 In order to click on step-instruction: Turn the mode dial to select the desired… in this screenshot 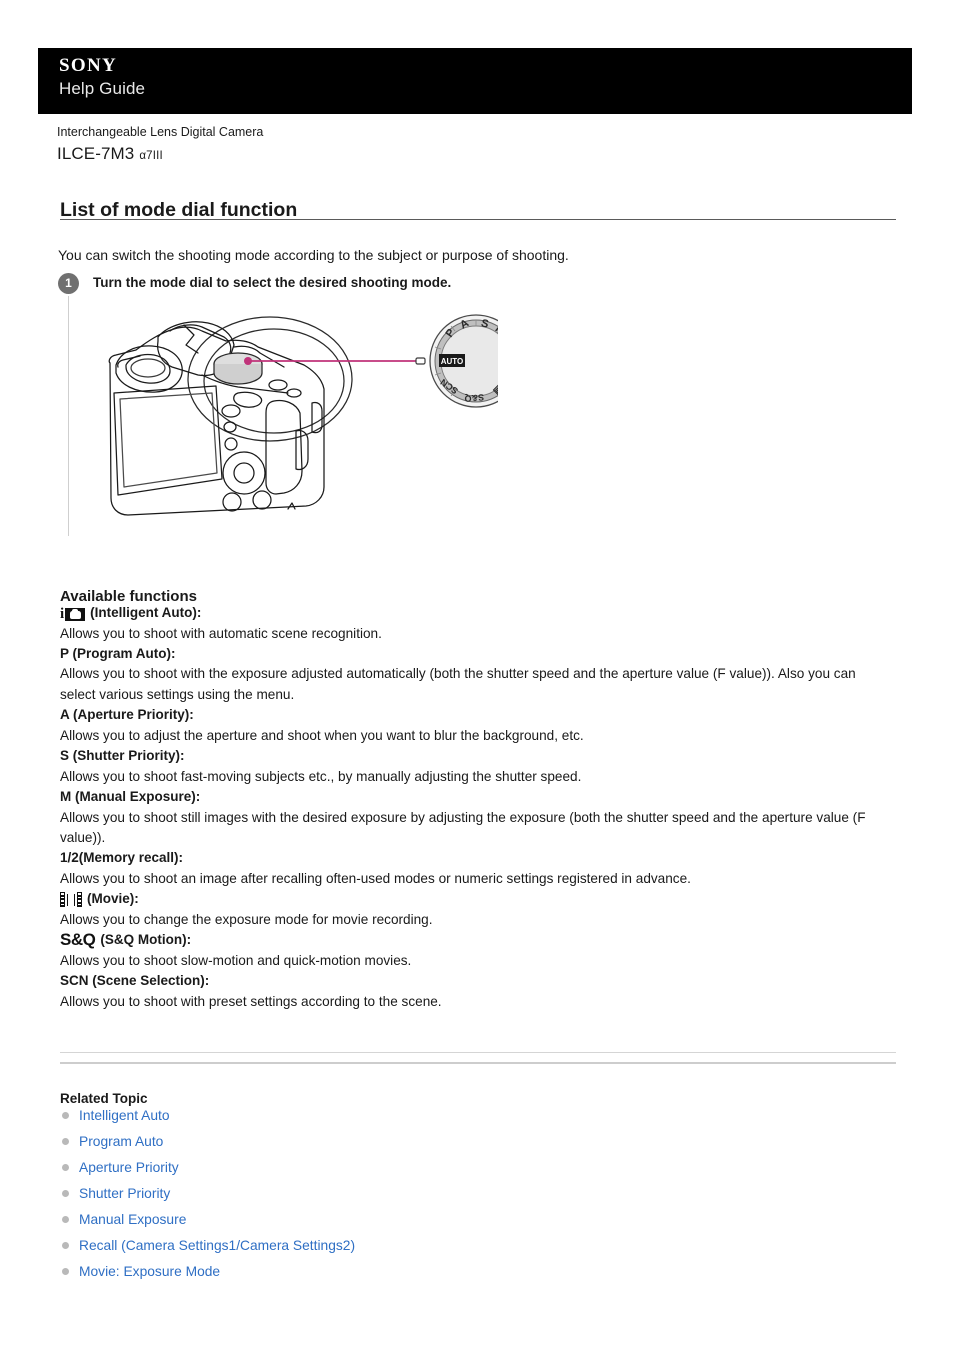, I will do `click(272, 282)`.